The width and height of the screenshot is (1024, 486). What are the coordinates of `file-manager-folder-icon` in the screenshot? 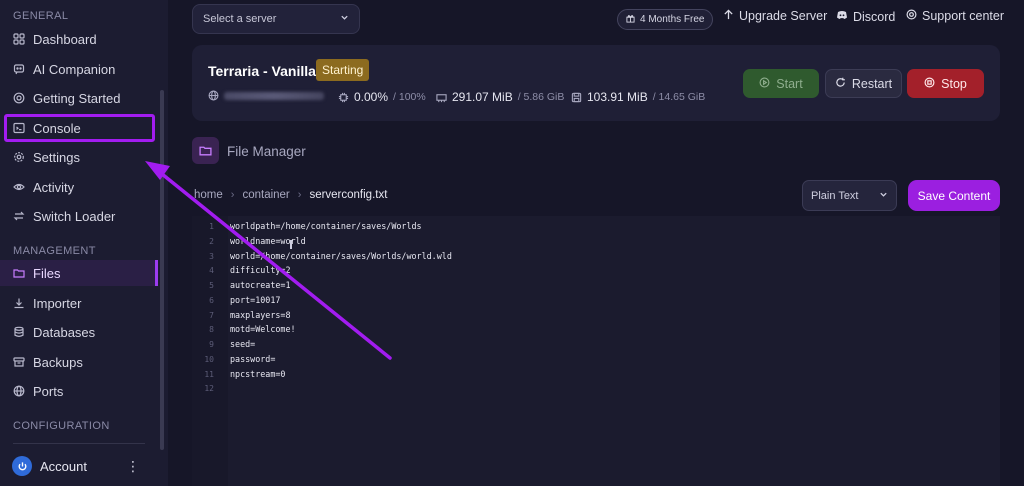 It's located at (205, 150).